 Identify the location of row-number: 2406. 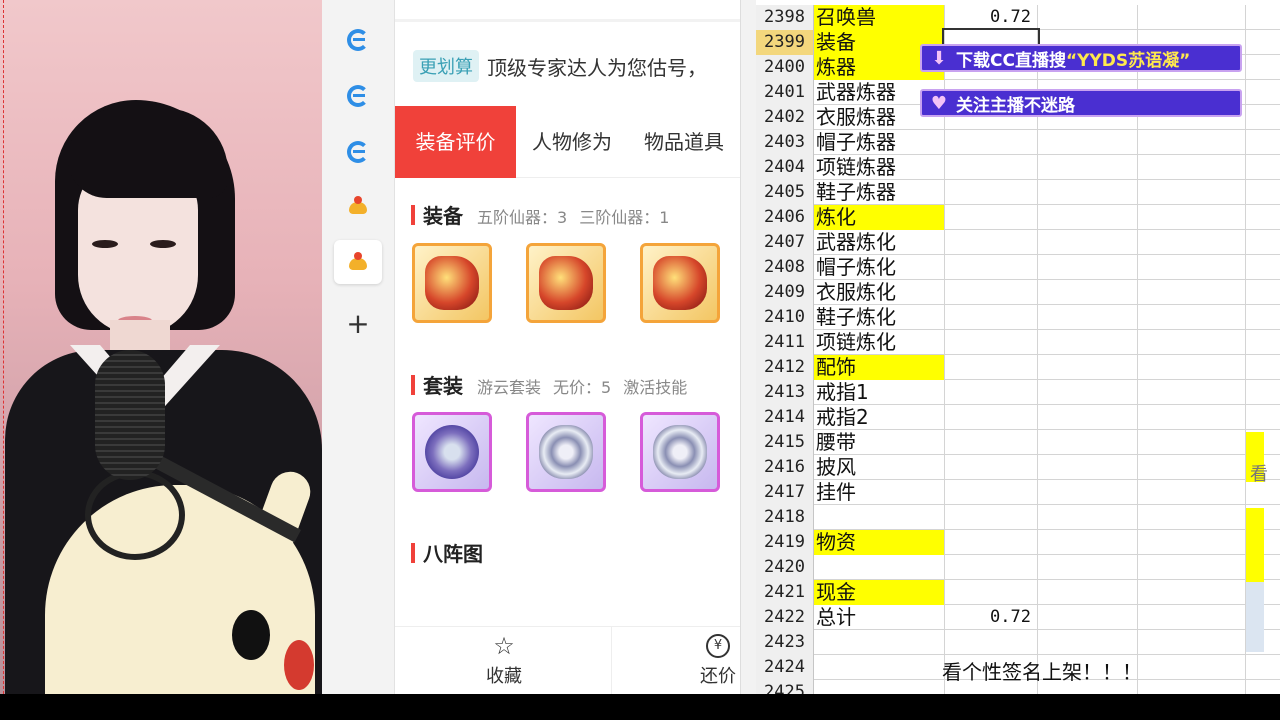
(785, 217).